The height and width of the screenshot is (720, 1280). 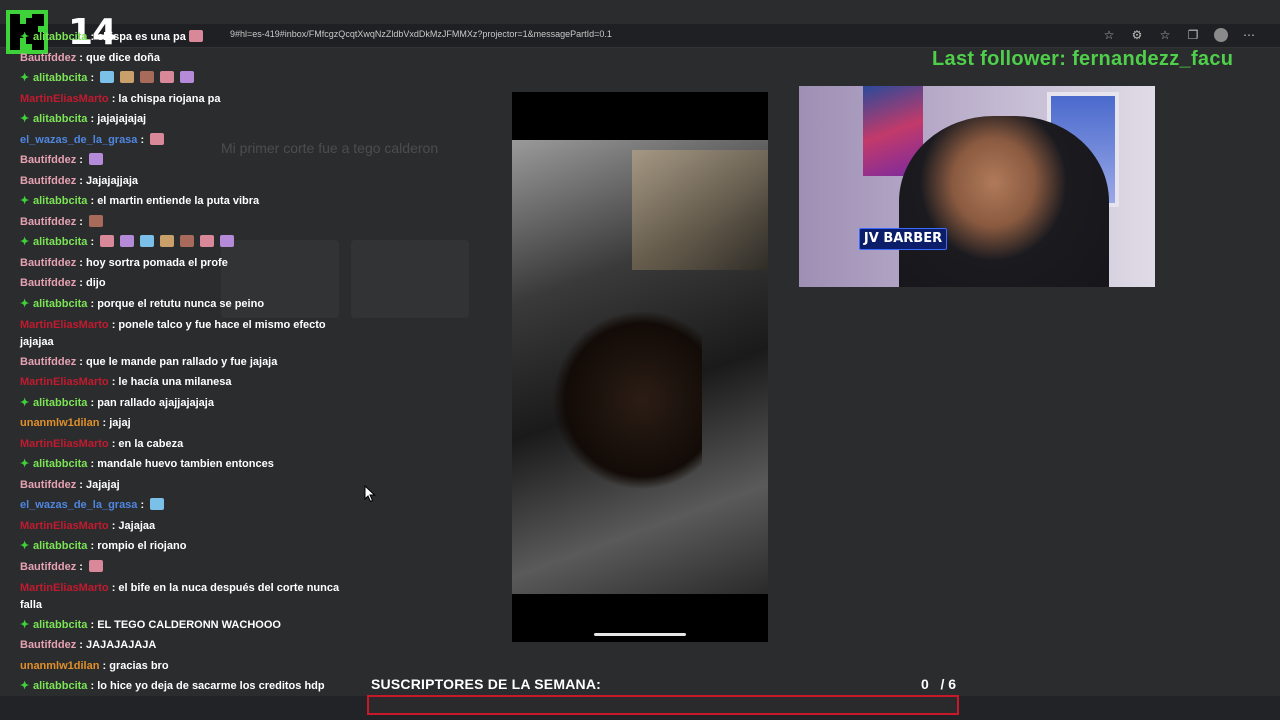 I want to click on chat-message-text: que le mande pan rallado y fue jajaja, so click(x=182, y=361).